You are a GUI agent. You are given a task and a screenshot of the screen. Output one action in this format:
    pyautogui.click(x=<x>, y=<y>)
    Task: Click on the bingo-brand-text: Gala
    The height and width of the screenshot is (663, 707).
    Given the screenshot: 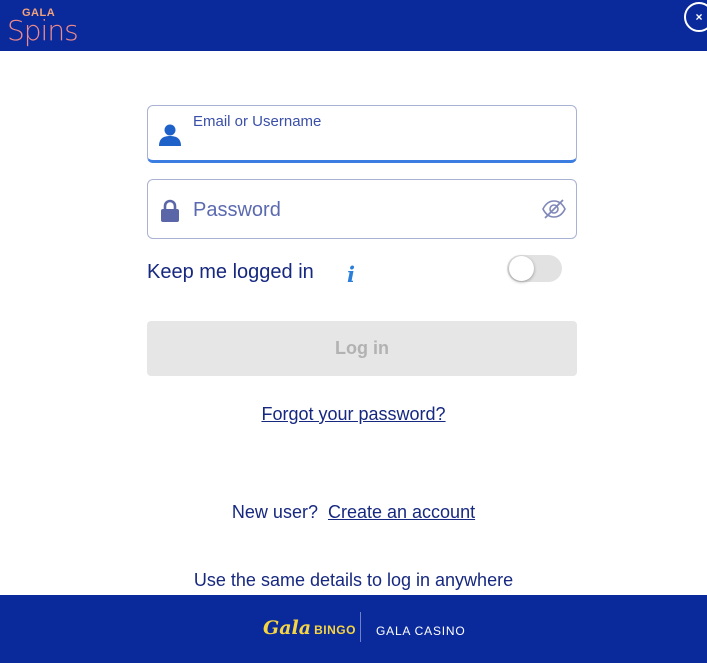 What is the action you would take?
    pyautogui.click(x=287, y=628)
    